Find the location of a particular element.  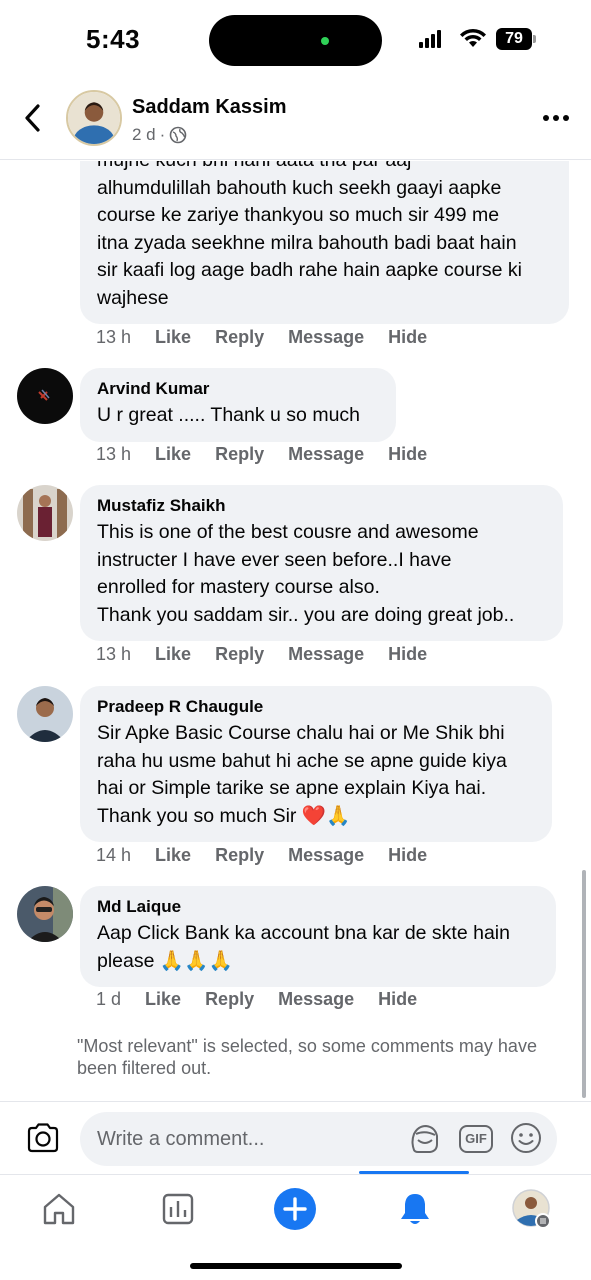

post-age: 2 d is located at coordinates (144, 134).